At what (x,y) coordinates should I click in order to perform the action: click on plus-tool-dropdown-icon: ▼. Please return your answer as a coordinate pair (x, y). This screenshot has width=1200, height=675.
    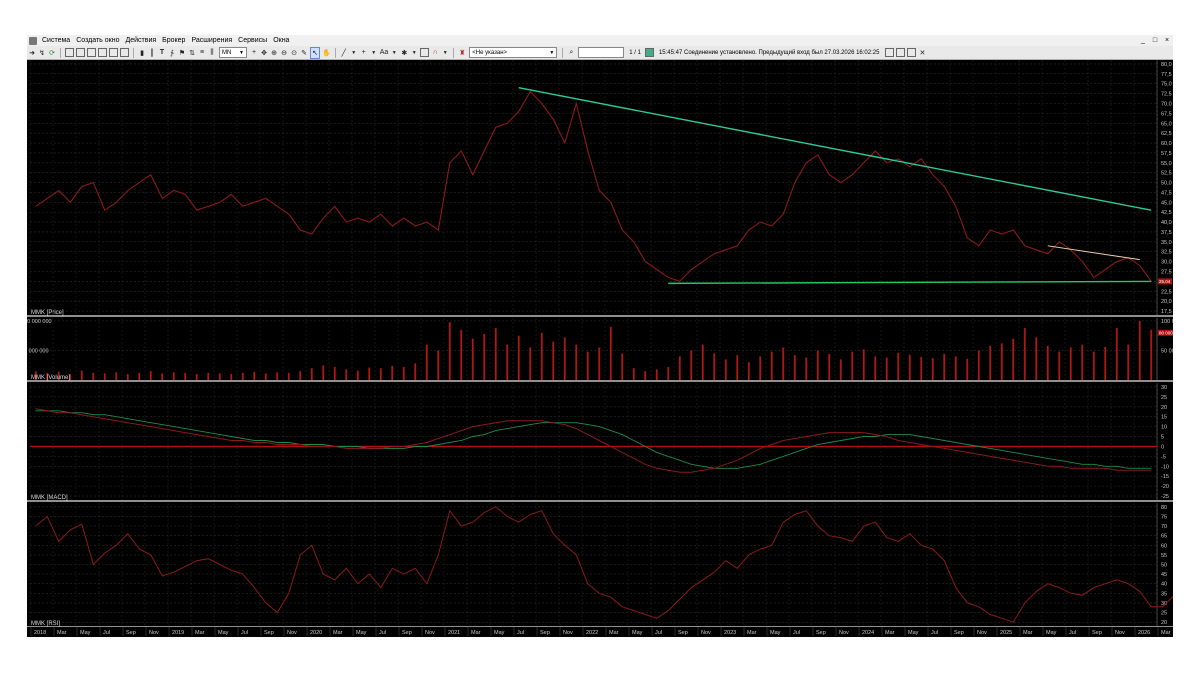
    Looking at the image, I should click on (374, 53).